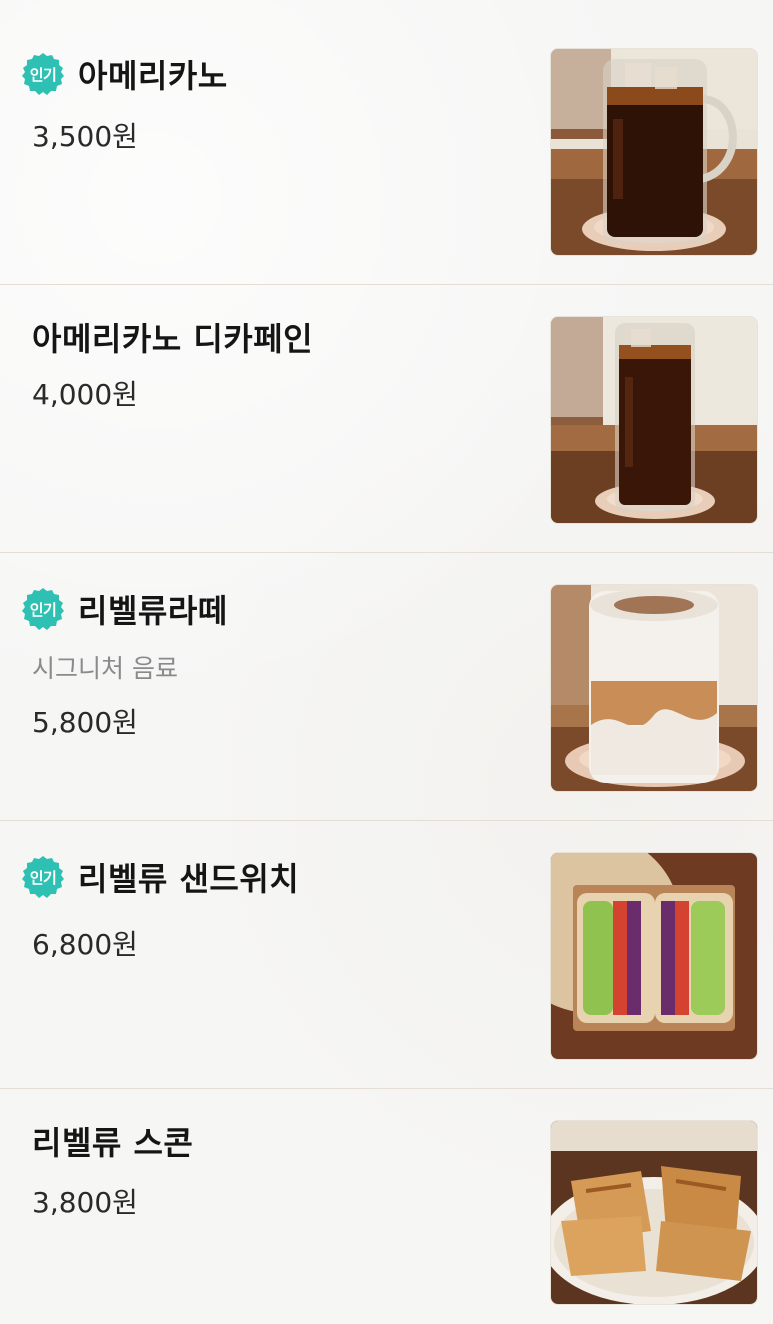 The image size is (773, 1324). I want to click on menu-item-price: 4,000원, so click(85, 394).